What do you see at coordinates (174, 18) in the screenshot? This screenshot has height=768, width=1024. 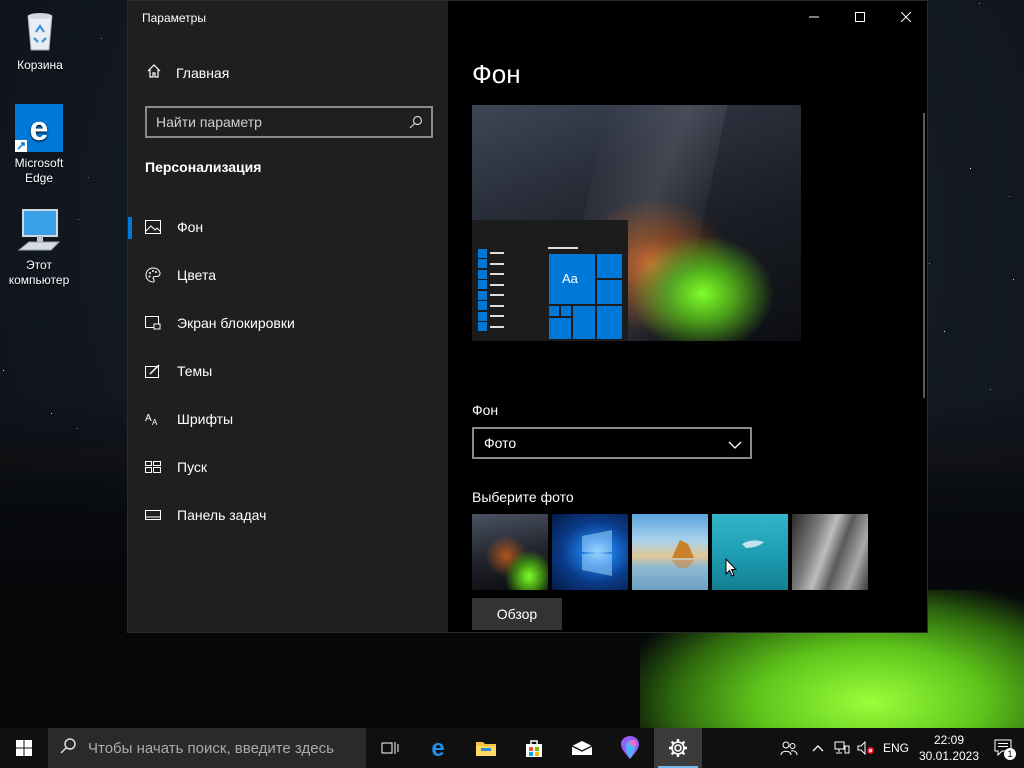 I see `window-title: Параметры` at bounding box center [174, 18].